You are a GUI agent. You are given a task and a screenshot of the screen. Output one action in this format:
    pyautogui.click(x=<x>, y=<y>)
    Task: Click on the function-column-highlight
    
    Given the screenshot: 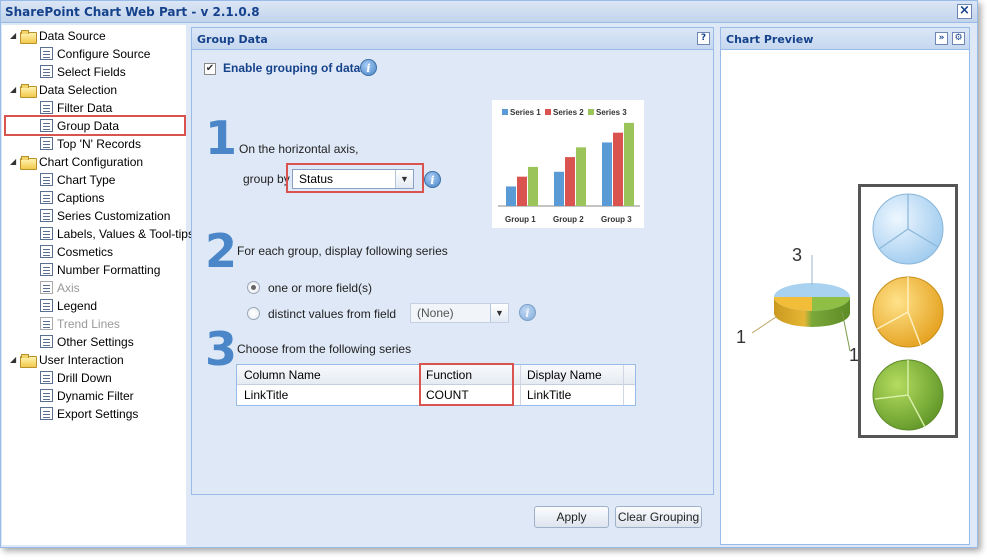 What is the action you would take?
    pyautogui.click(x=466, y=384)
    